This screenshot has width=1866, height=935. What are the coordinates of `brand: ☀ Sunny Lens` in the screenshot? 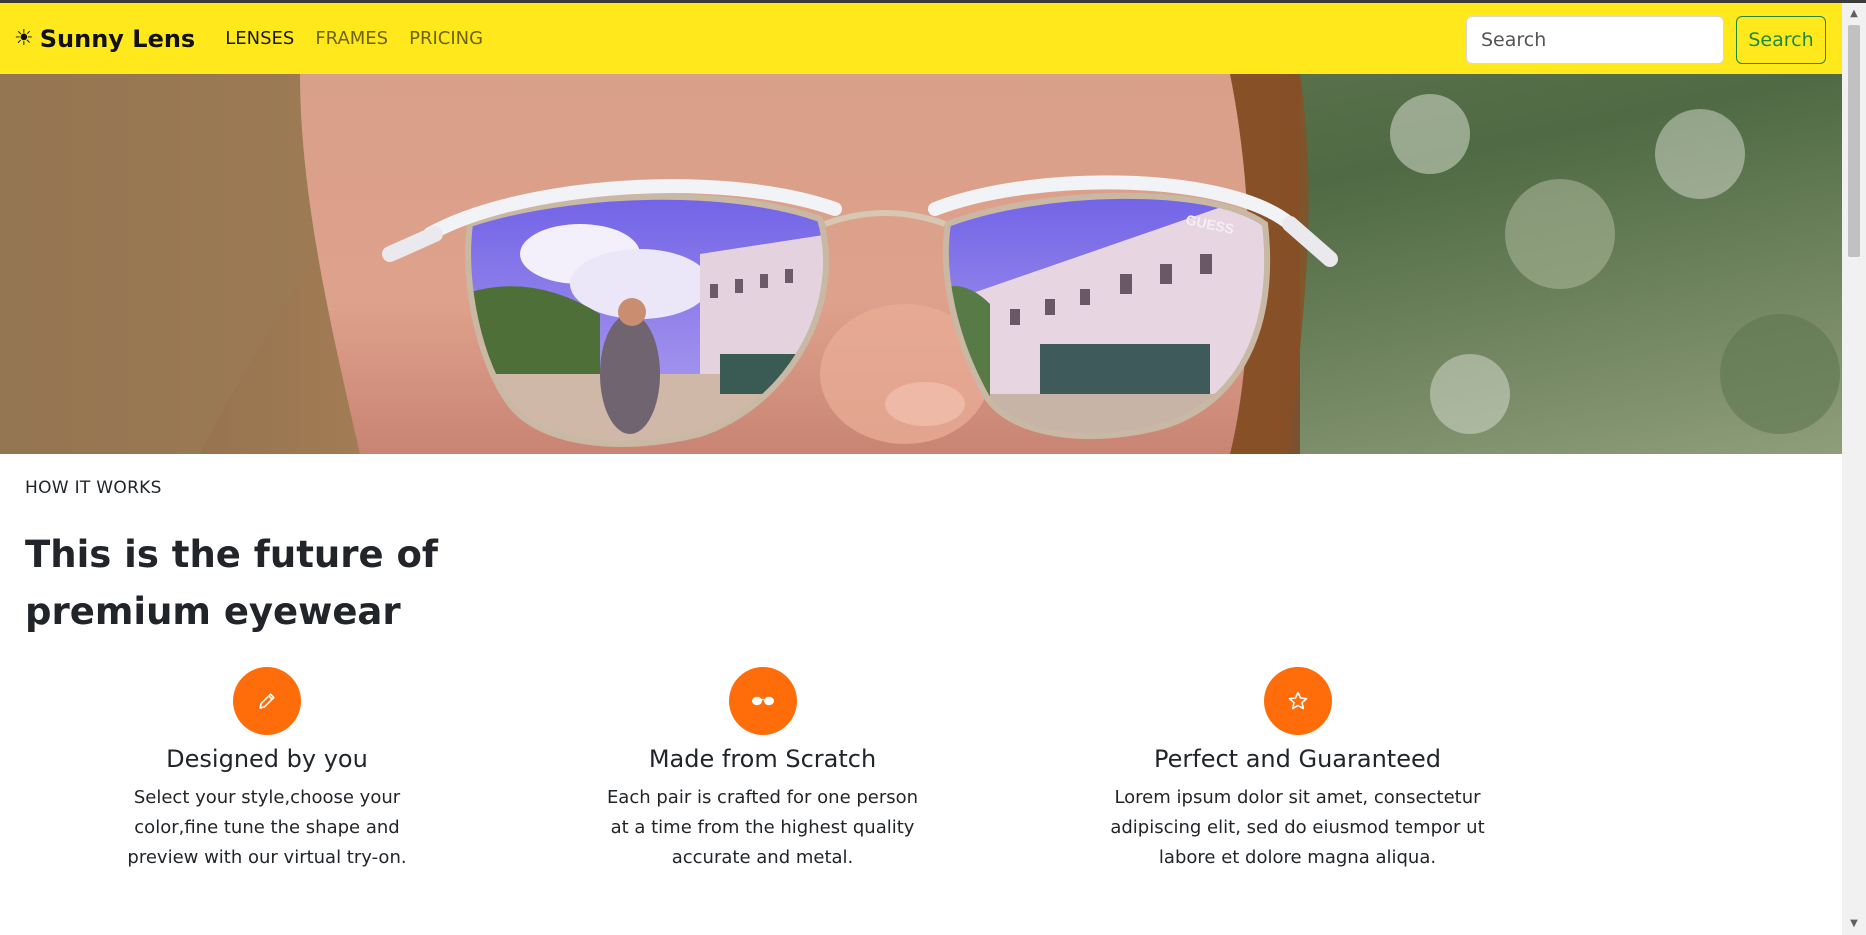 It's located at (104, 39).